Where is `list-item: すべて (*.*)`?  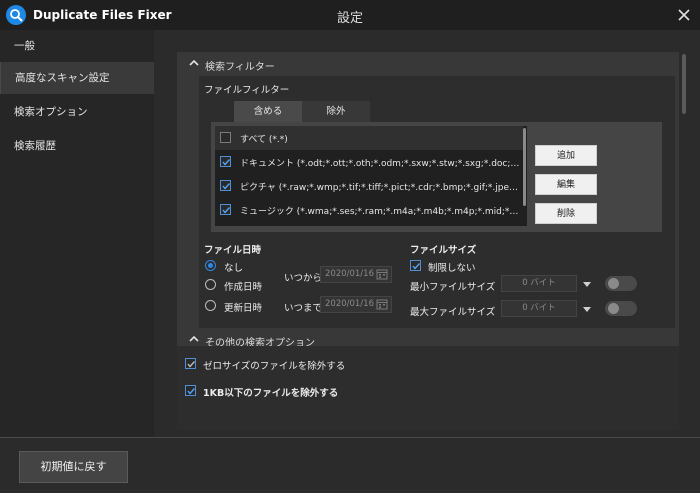
list-item: すべて (*.*) is located at coordinates (369, 138).